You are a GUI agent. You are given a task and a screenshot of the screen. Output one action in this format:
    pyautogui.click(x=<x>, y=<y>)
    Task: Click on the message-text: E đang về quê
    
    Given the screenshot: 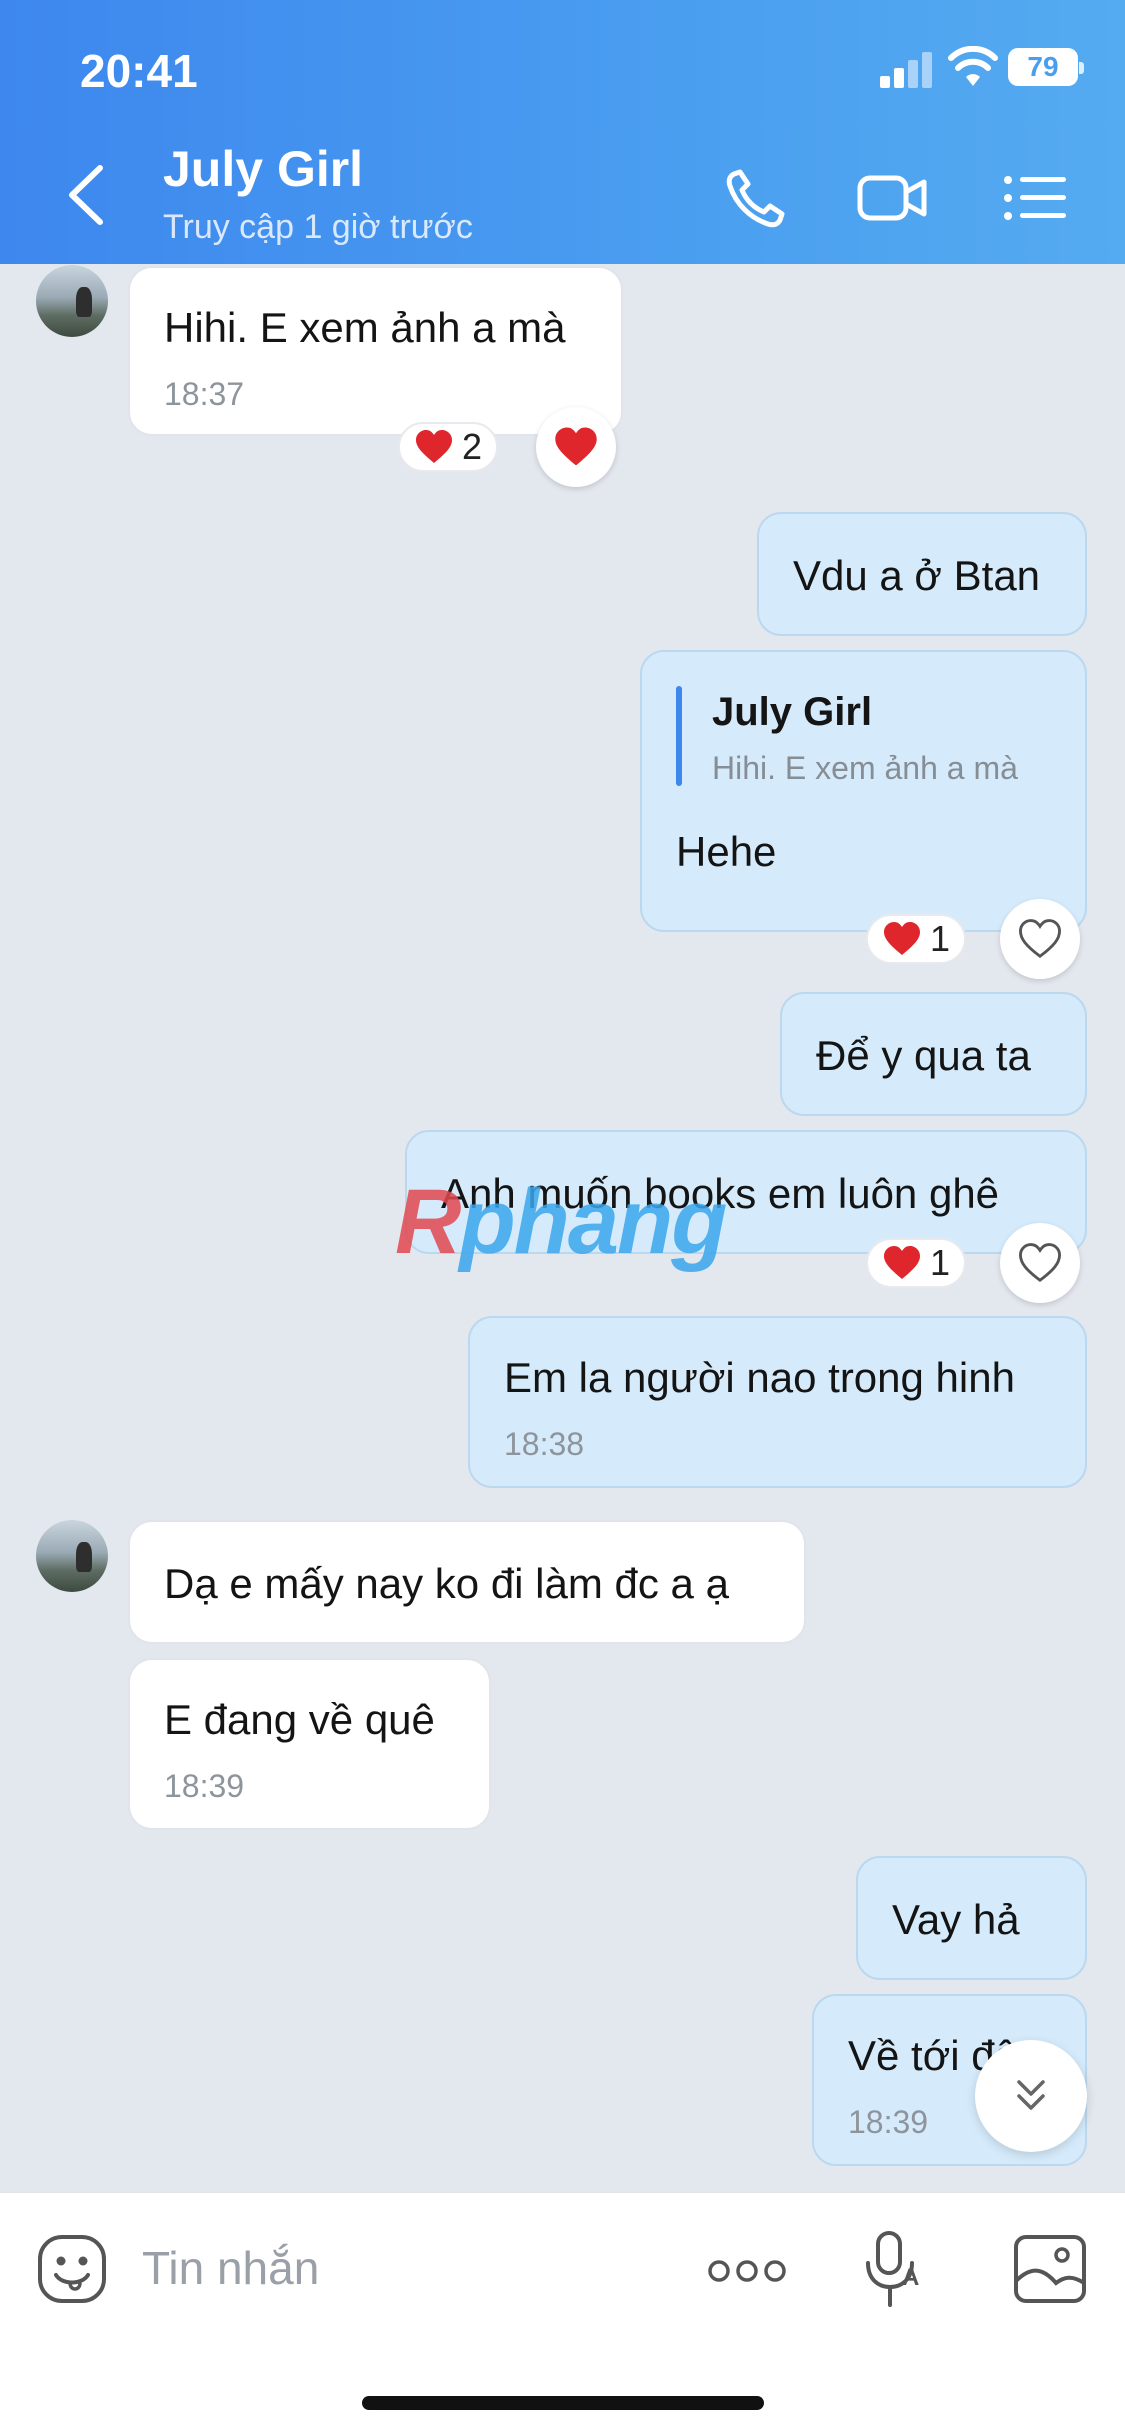 What is the action you would take?
    pyautogui.click(x=299, y=1719)
    